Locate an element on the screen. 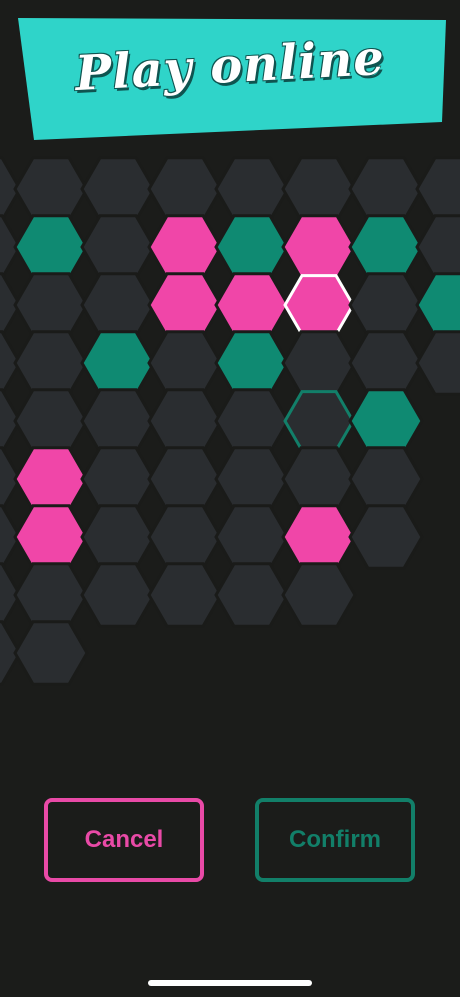 Image resolution: width=460 pixels, height=997 pixels. confirm-button: Confirm is located at coordinates (335, 840).